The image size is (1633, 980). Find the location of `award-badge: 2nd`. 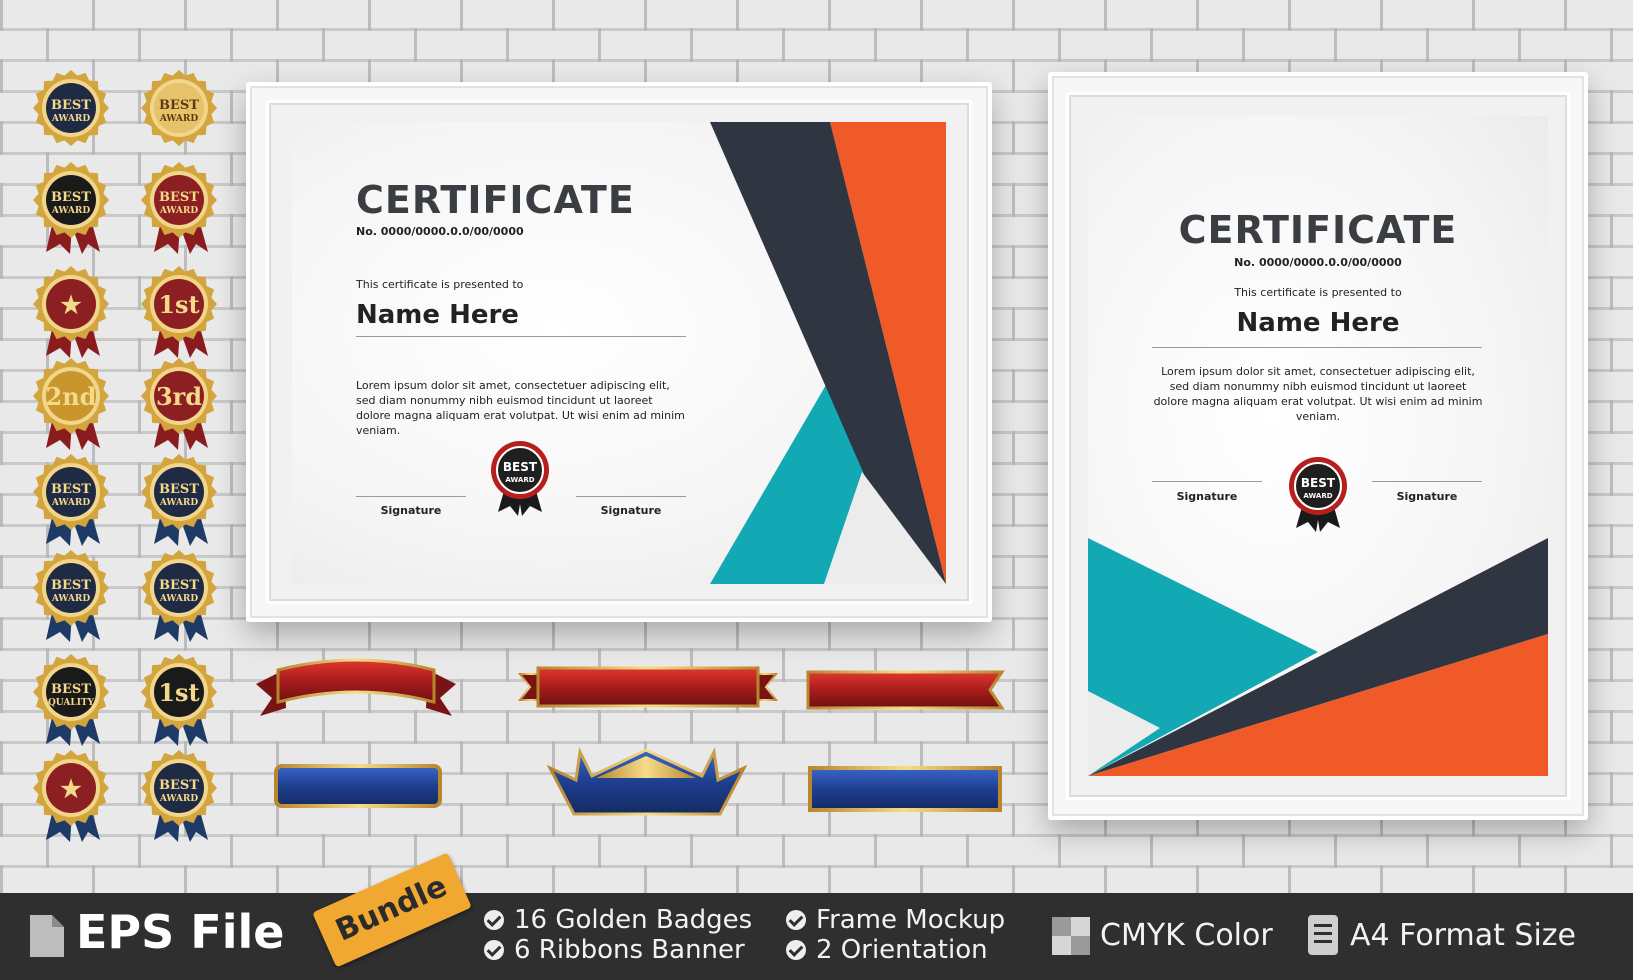

award-badge: 2nd is located at coordinates (71, 404).